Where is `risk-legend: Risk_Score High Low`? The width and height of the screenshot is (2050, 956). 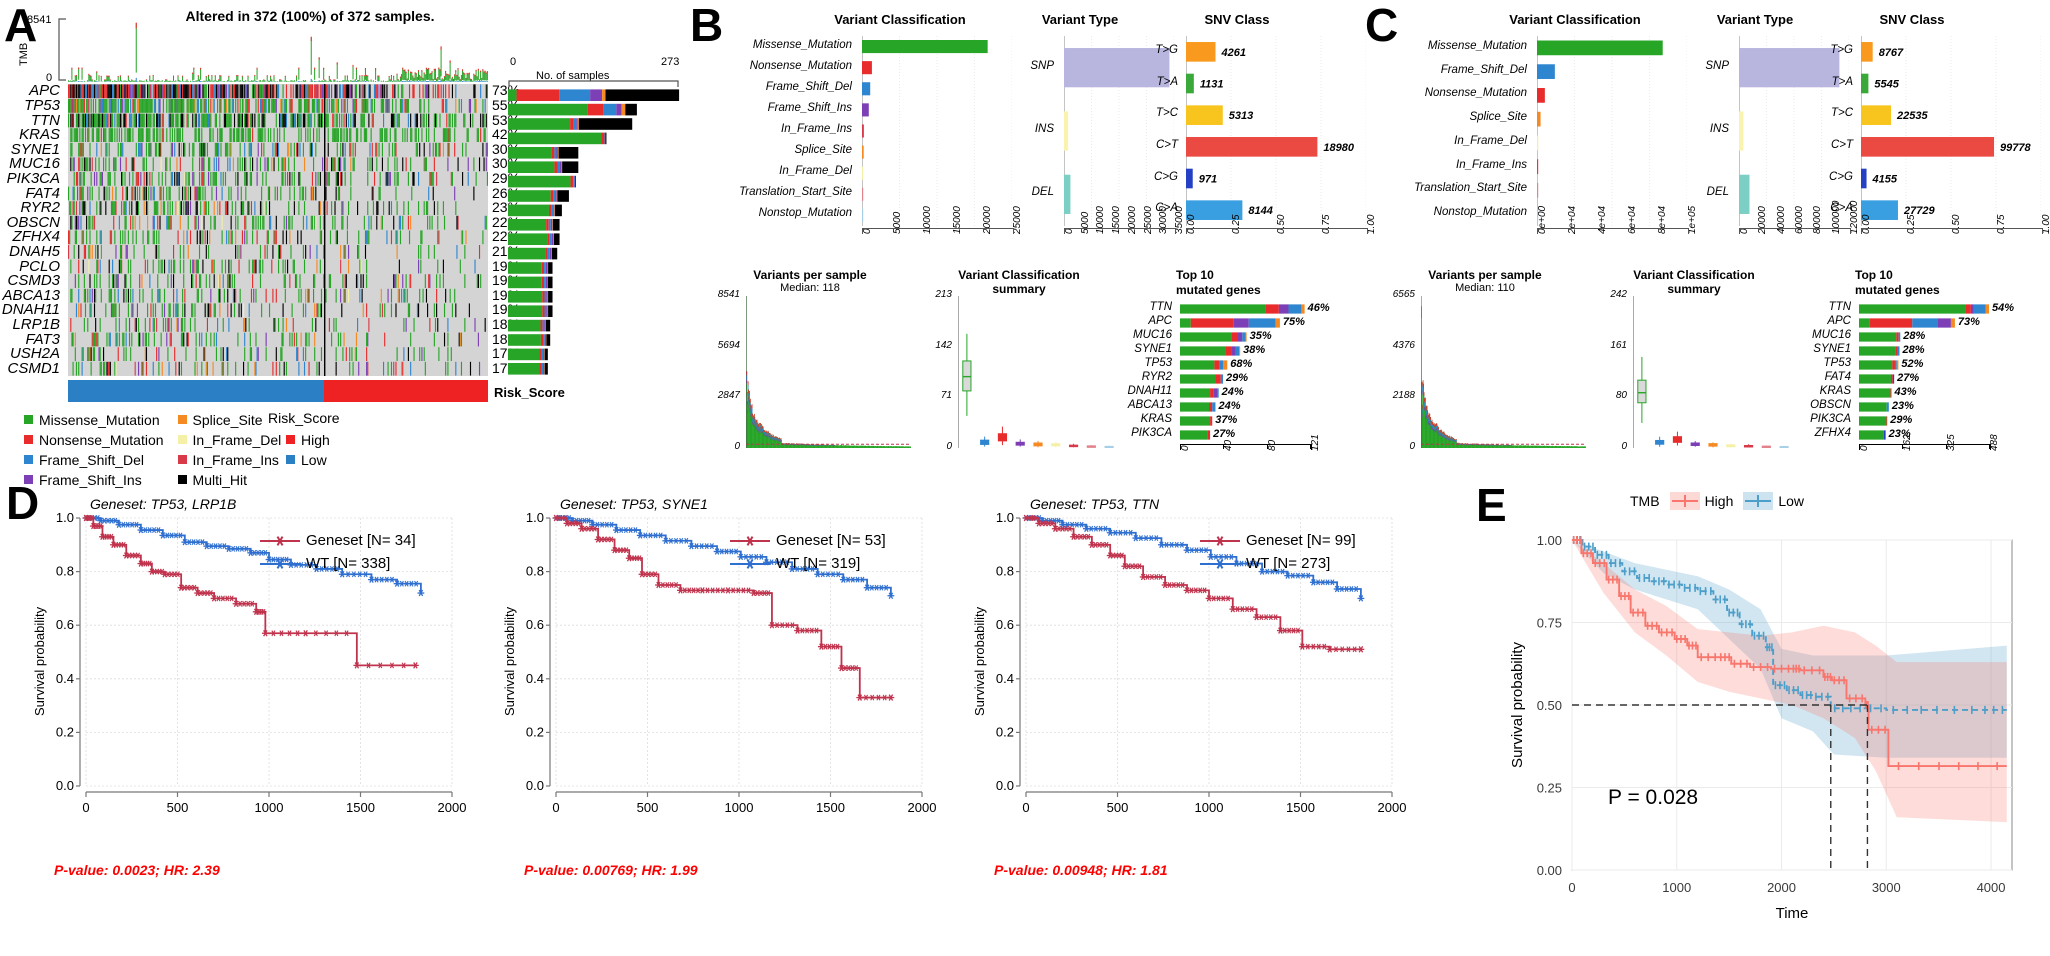
risk-legend: Risk_Score High Low is located at coordinates (304, 440).